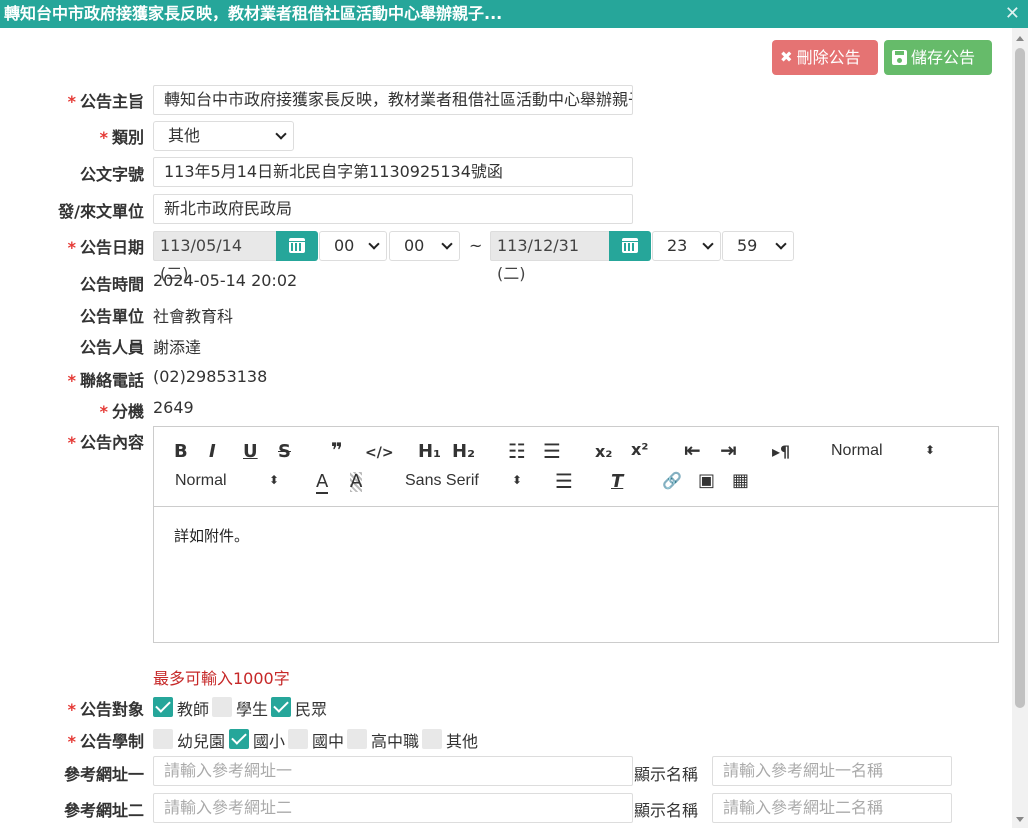  What do you see at coordinates (1012, 14) in the screenshot?
I see `close-icon: ✕` at bounding box center [1012, 14].